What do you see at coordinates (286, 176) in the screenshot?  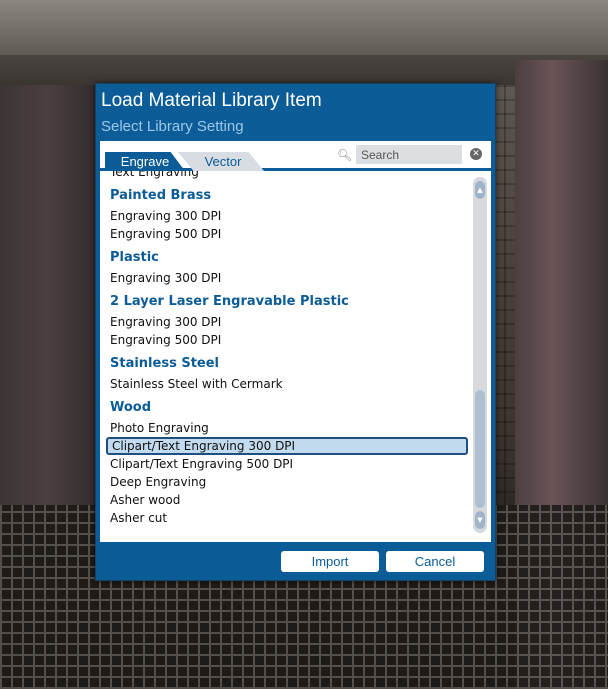 I see `list-item: Text Engraving` at bounding box center [286, 176].